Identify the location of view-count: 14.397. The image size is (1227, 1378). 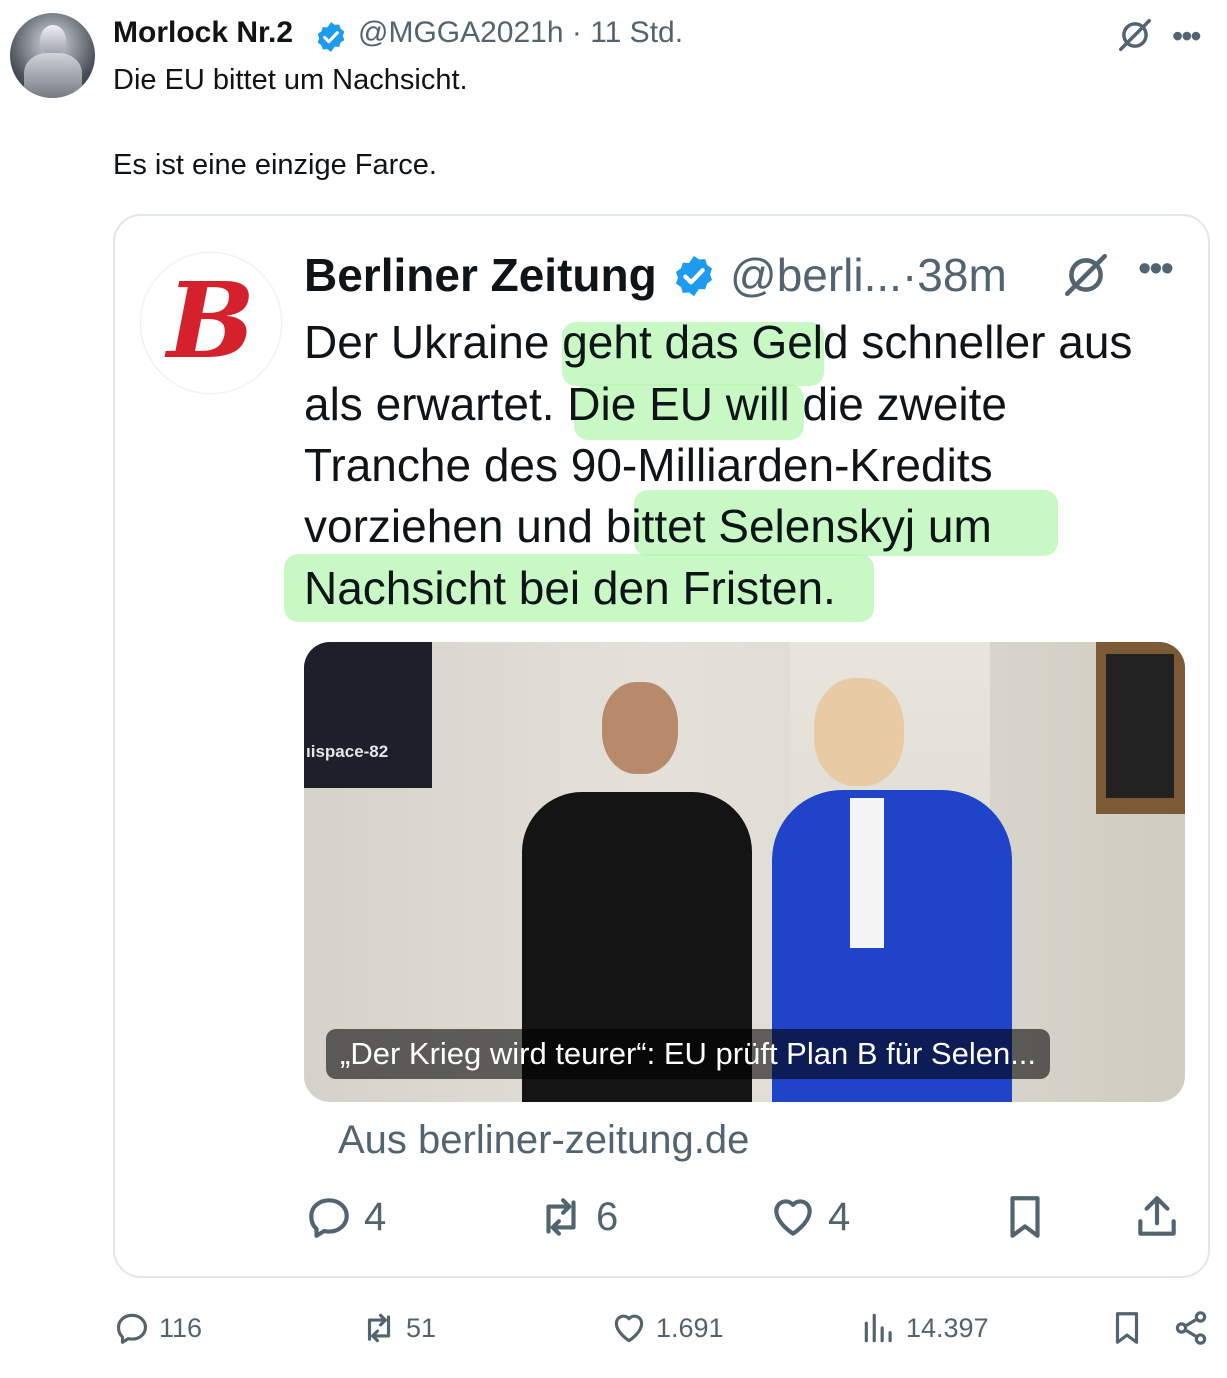
(947, 1327).